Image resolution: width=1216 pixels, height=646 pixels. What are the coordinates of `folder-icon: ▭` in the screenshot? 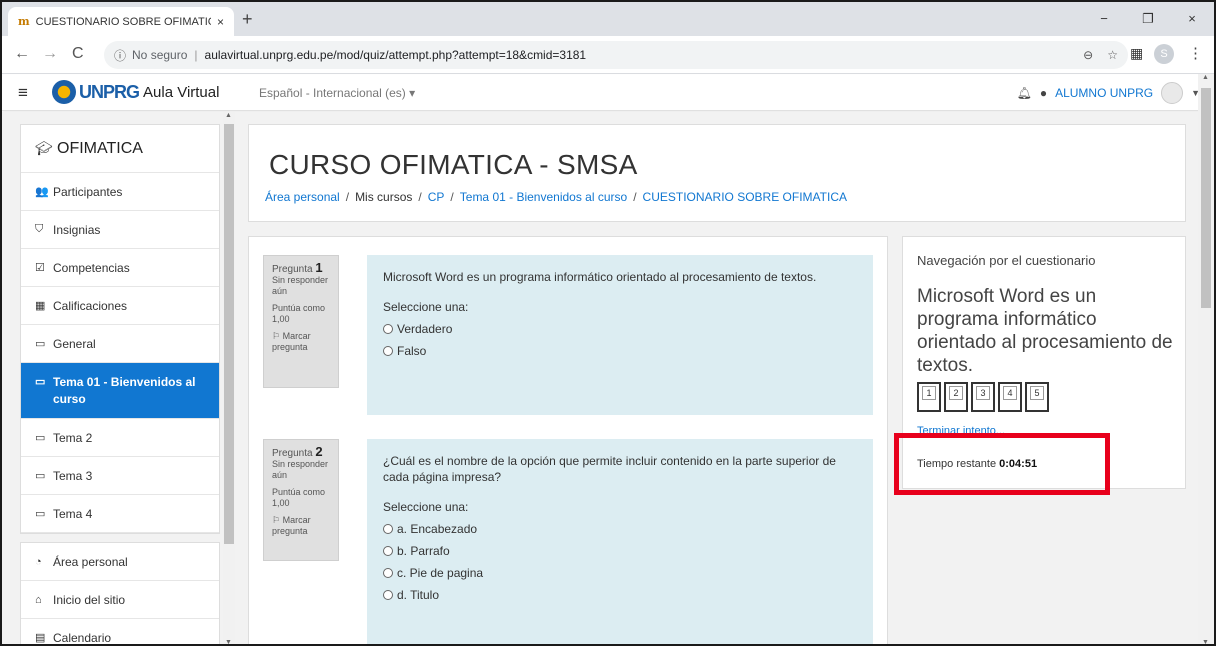 It's located at (40, 476).